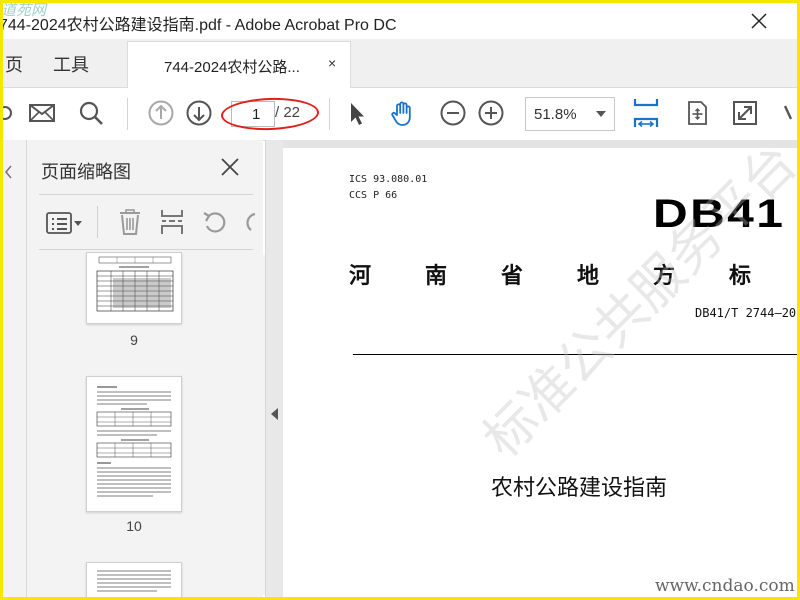 The width and height of the screenshot is (800, 600). I want to click on collapse-nav-icon, so click(8, 172).